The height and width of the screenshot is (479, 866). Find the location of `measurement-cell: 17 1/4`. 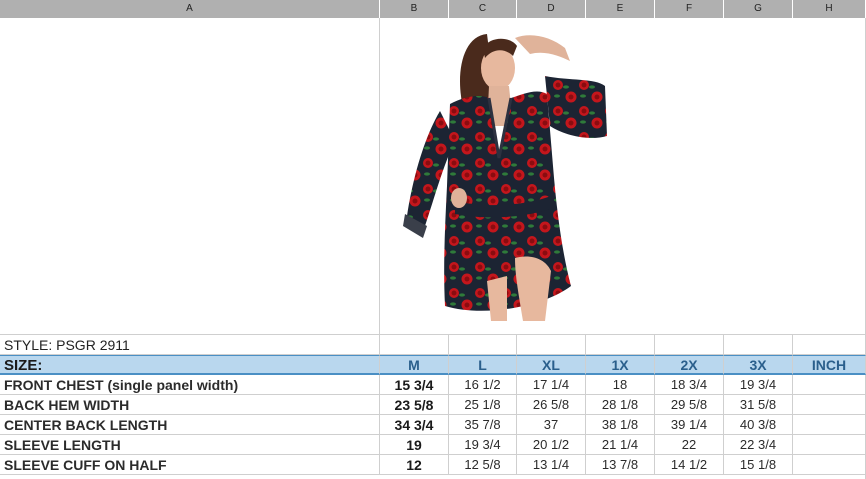

measurement-cell: 17 1/4 is located at coordinates (551, 385).